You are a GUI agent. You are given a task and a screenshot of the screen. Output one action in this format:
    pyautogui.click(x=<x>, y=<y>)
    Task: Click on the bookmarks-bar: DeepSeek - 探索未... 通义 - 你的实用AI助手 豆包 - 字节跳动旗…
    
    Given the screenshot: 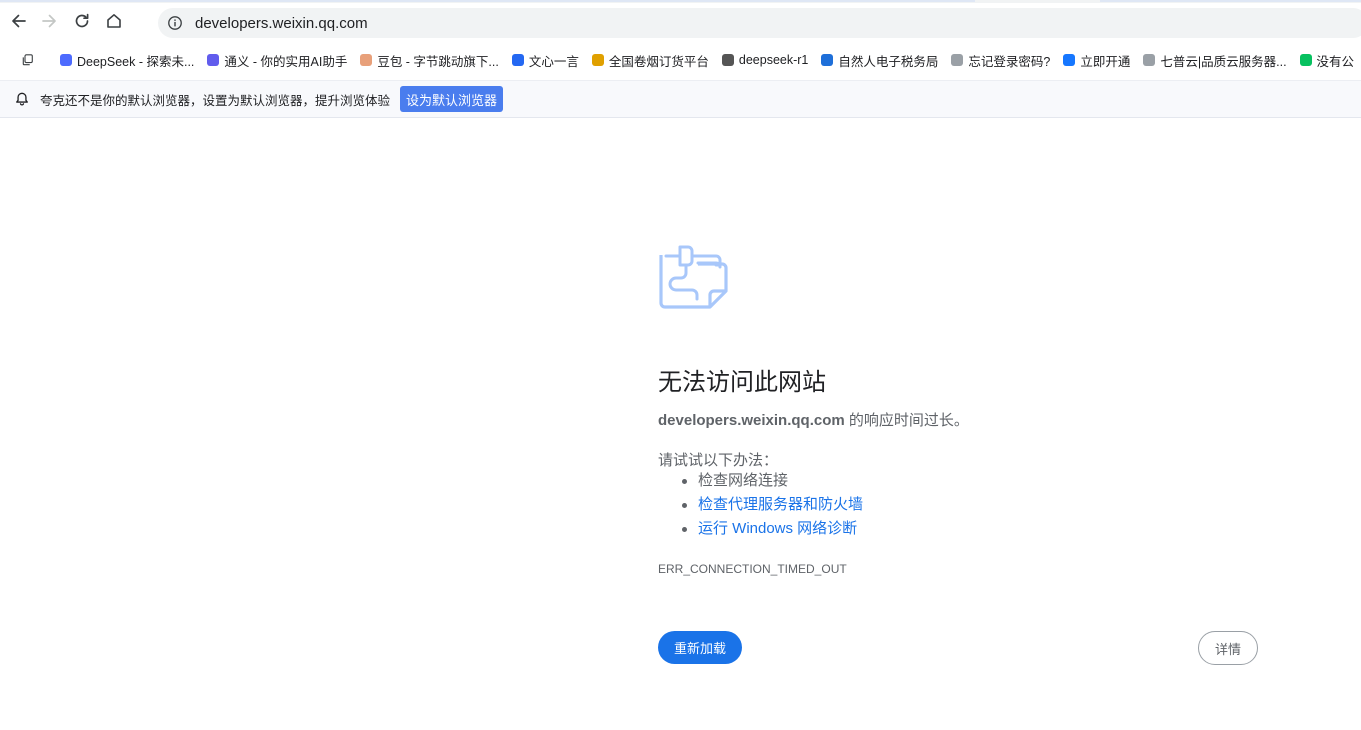 What is the action you would take?
    pyautogui.click(x=680, y=60)
    